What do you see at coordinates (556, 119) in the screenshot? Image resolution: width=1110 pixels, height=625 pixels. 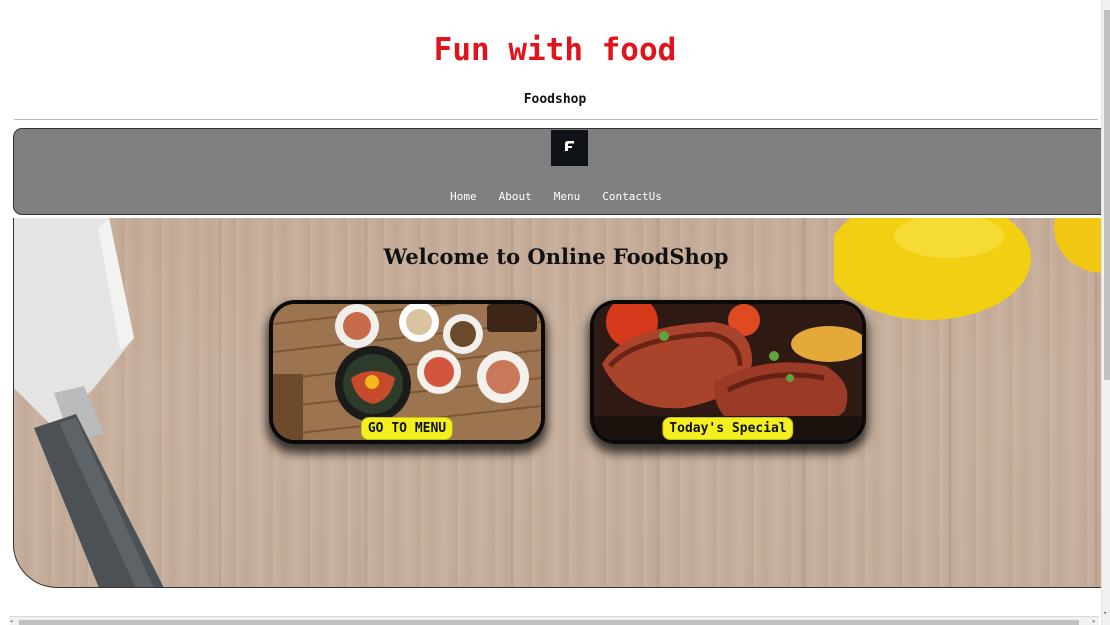 I see `header-divider` at bounding box center [556, 119].